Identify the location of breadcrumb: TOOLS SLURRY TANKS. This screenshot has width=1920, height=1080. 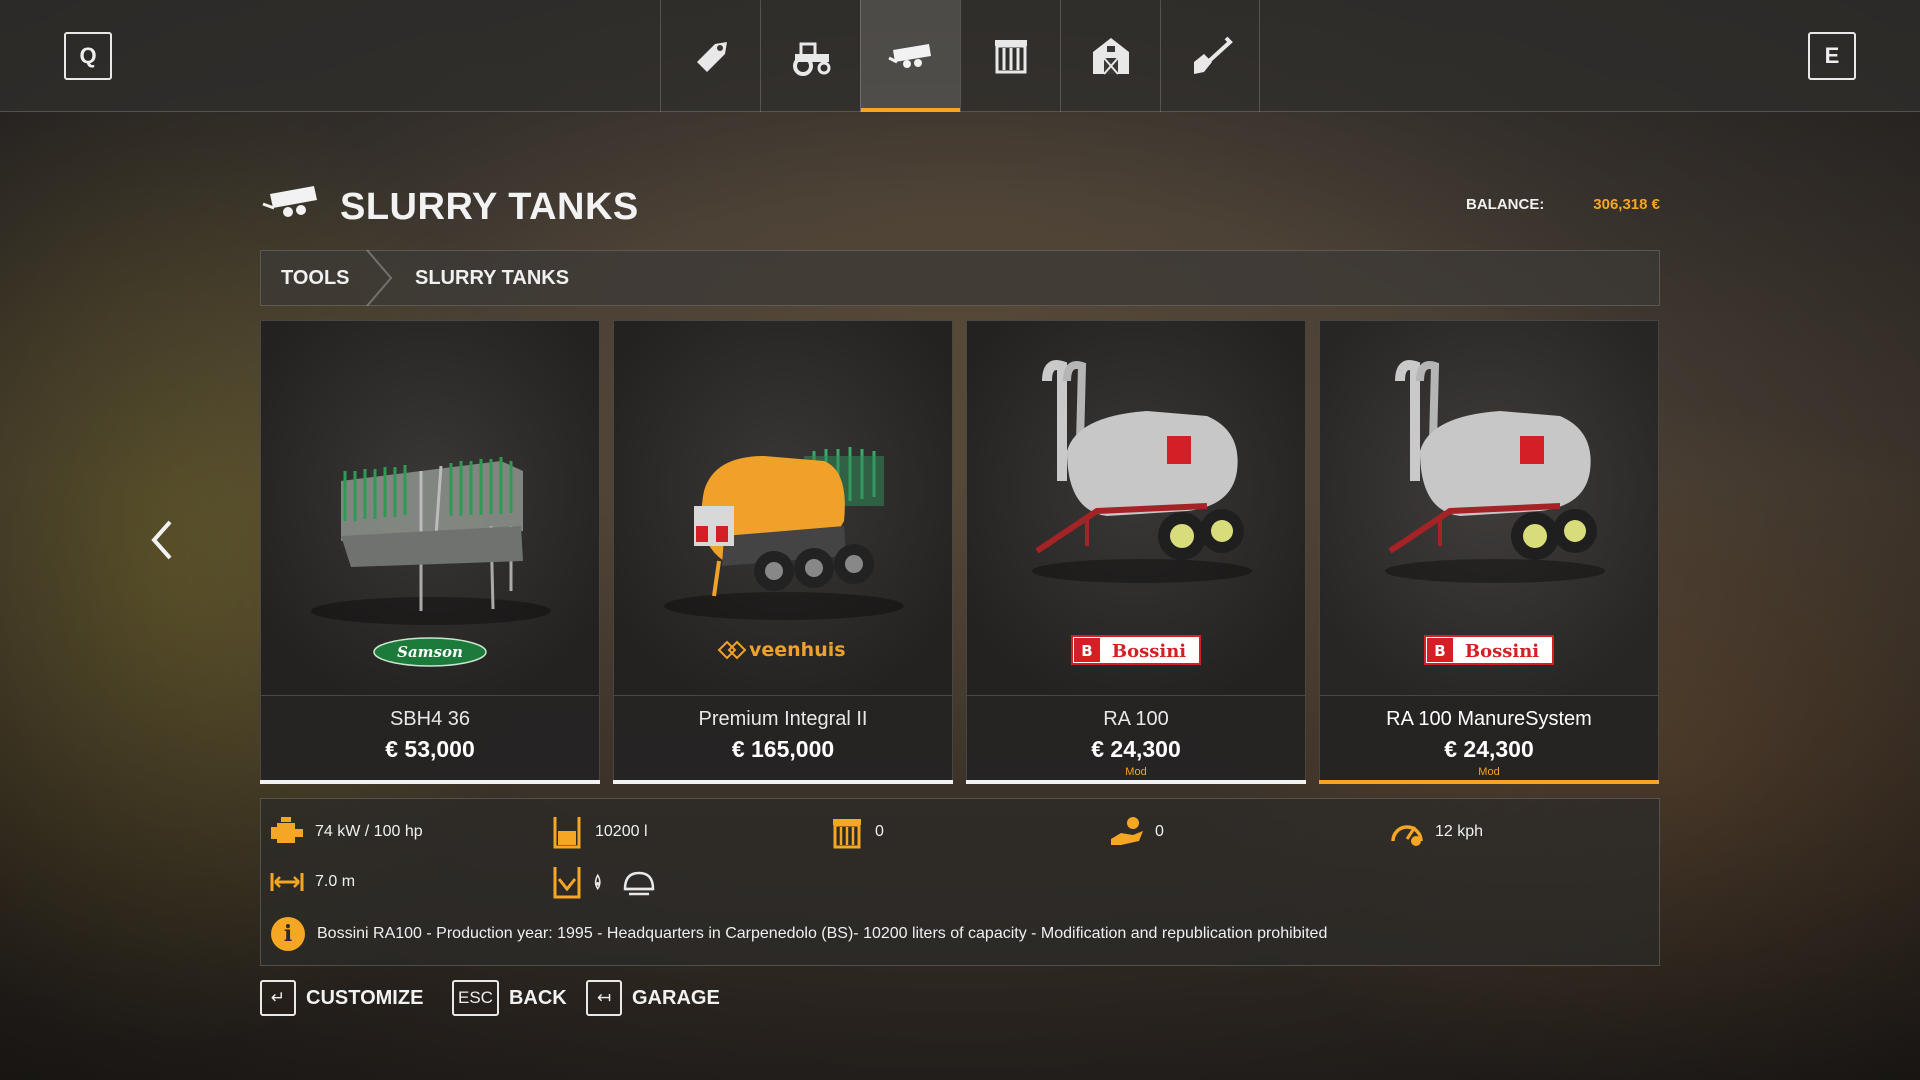
(960, 278).